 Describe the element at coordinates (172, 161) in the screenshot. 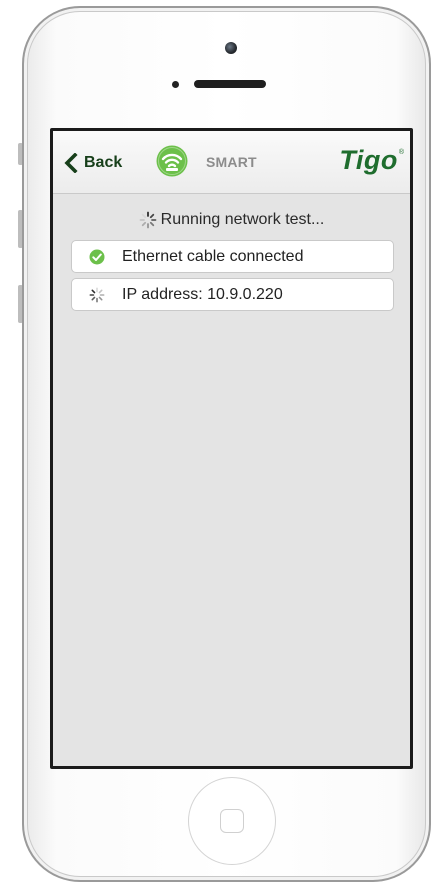

I see `wifi-icon` at that location.